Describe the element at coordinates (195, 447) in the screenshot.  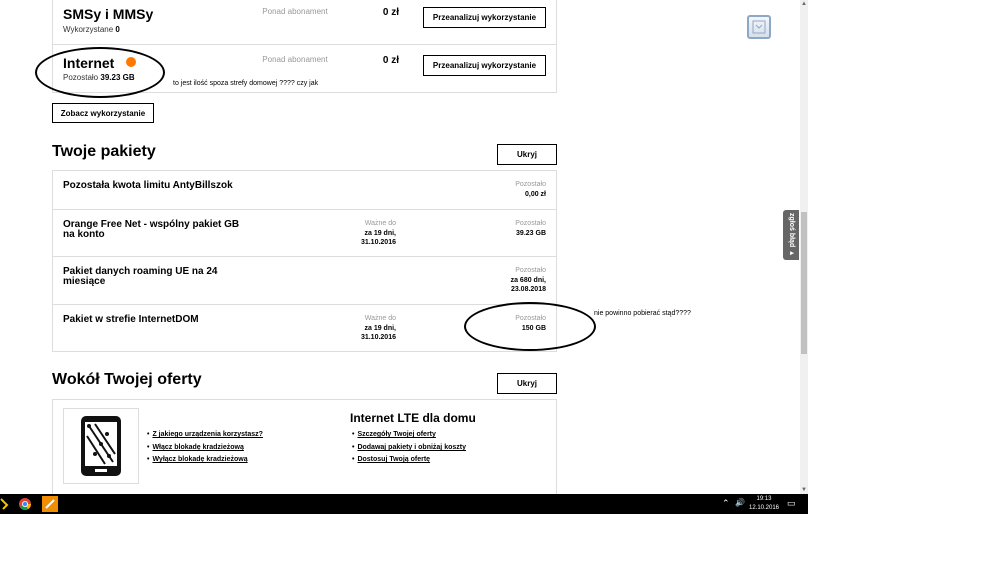
I see `device-link: Włącz blokadę kradzieżową` at that location.